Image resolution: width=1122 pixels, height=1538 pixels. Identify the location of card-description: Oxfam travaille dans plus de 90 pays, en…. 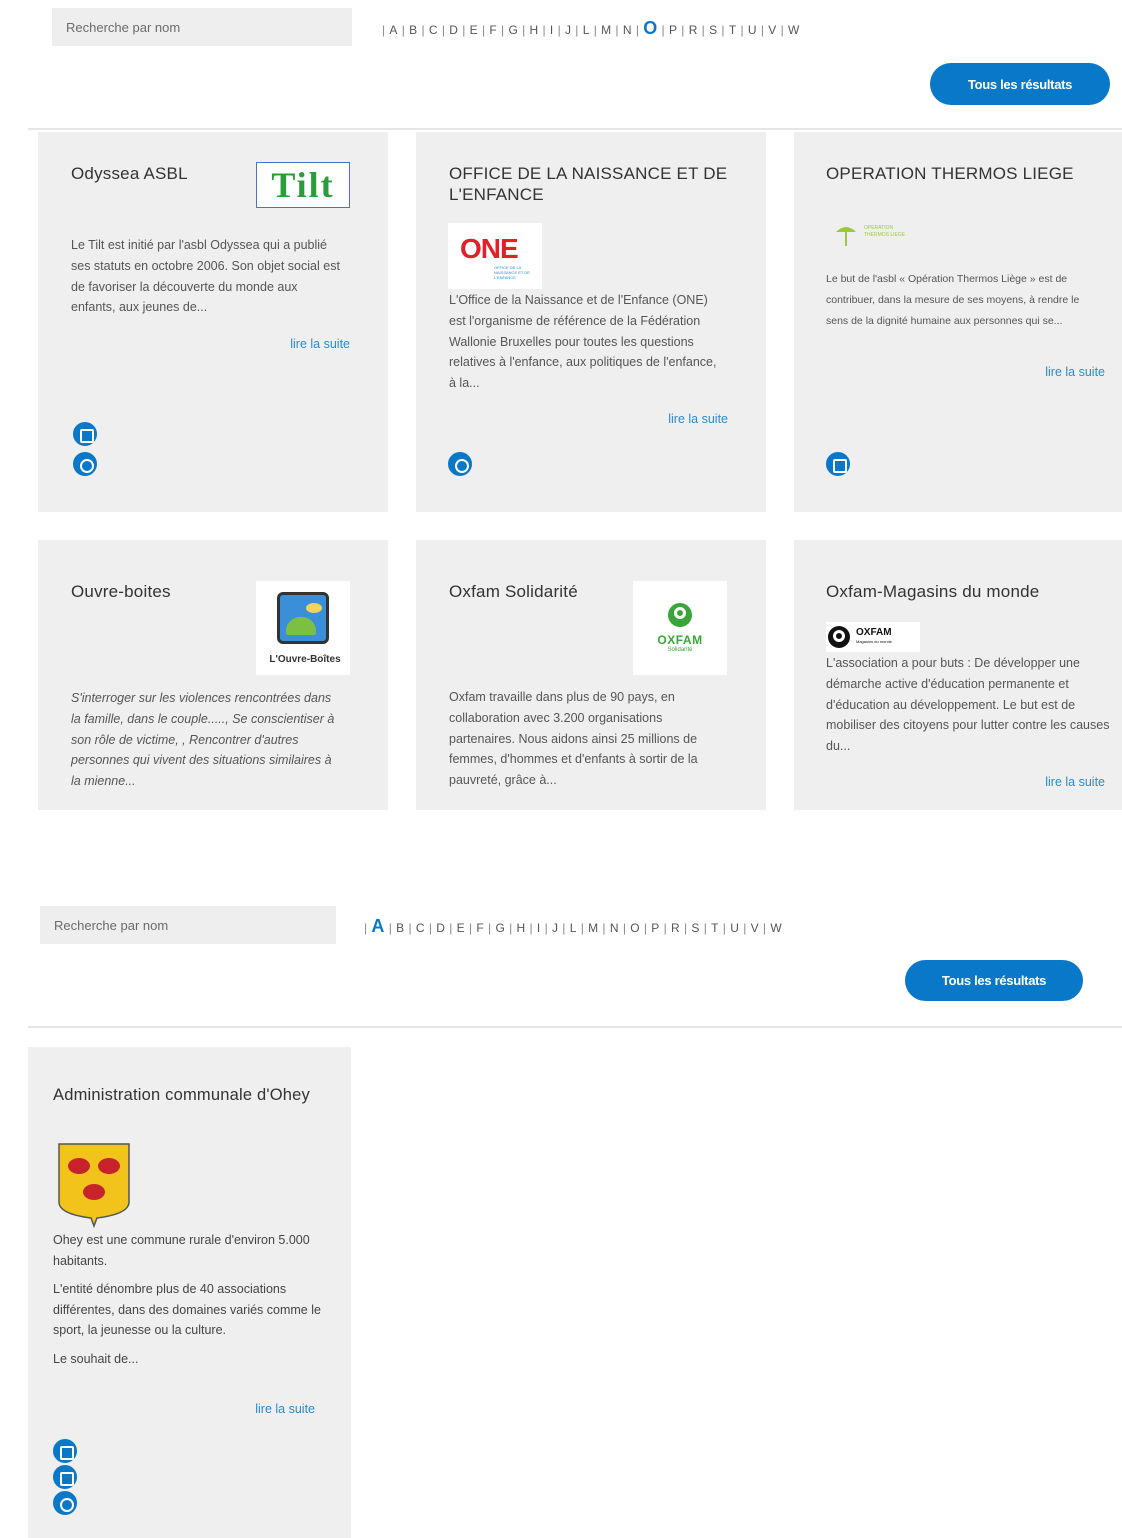
(573, 739).